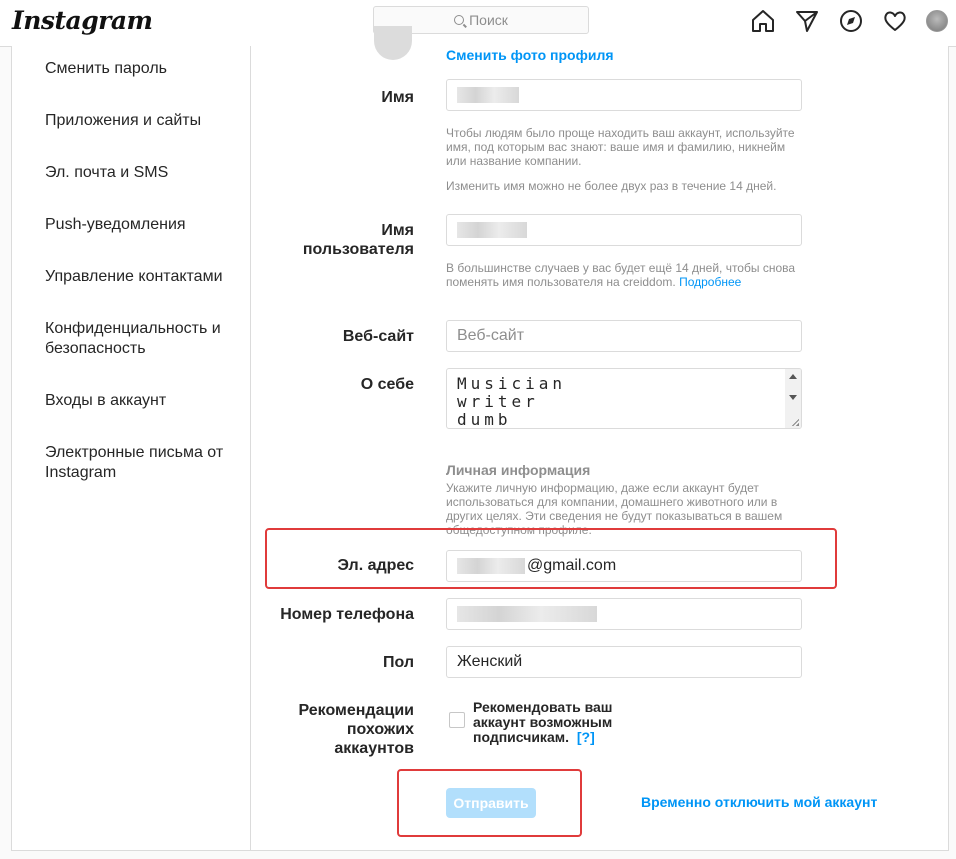 Image resolution: width=956 pixels, height=859 pixels. Describe the element at coordinates (82, 20) in the screenshot. I see `instagram-logo: Instagram` at that location.